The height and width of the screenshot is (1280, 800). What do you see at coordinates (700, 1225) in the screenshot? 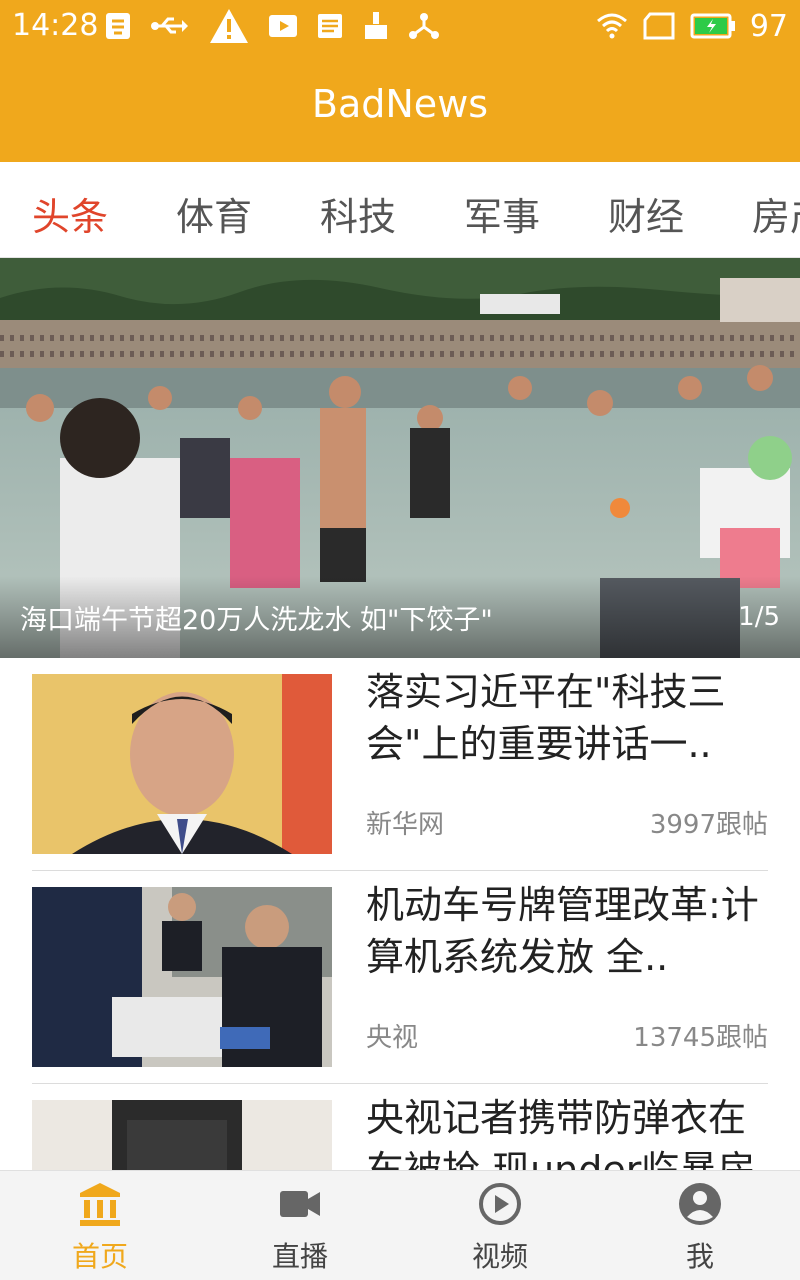
I see `nav-me: 我` at bounding box center [700, 1225].